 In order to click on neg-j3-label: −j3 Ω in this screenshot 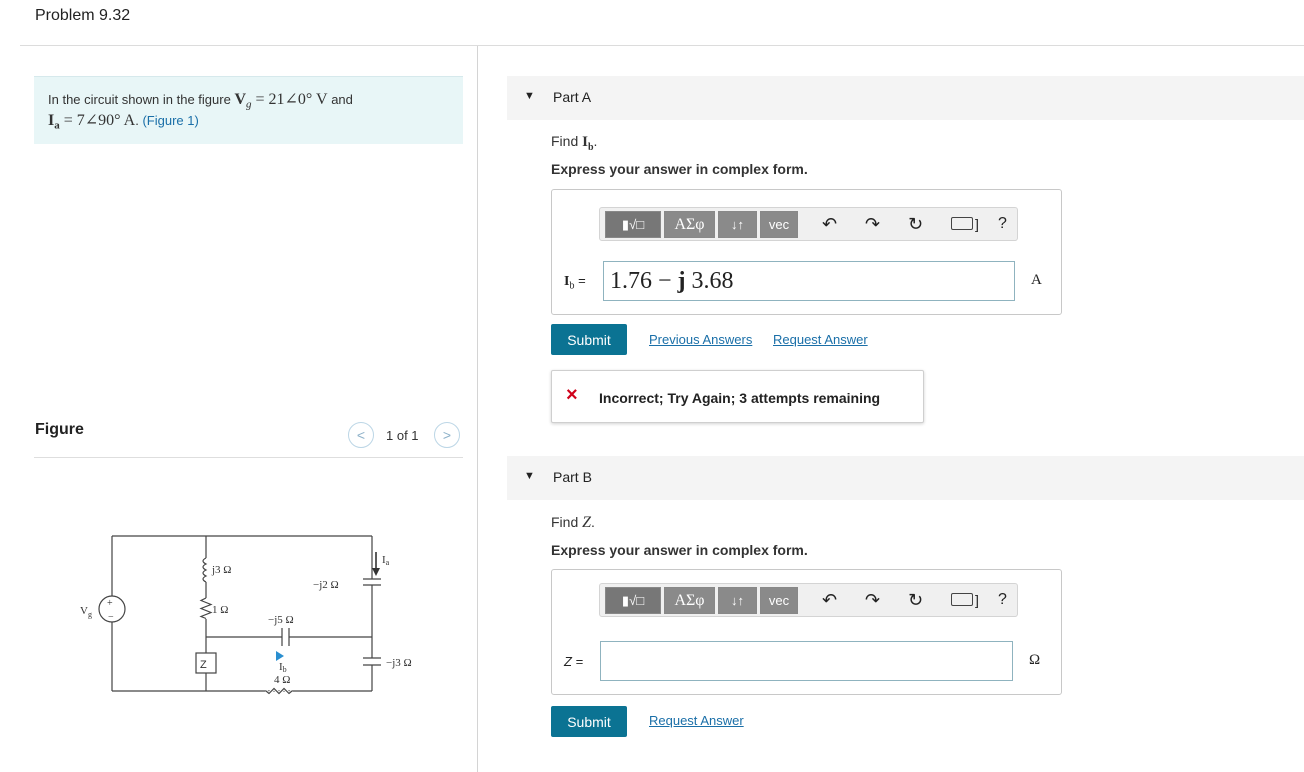, I will do `click(399, 663)`.